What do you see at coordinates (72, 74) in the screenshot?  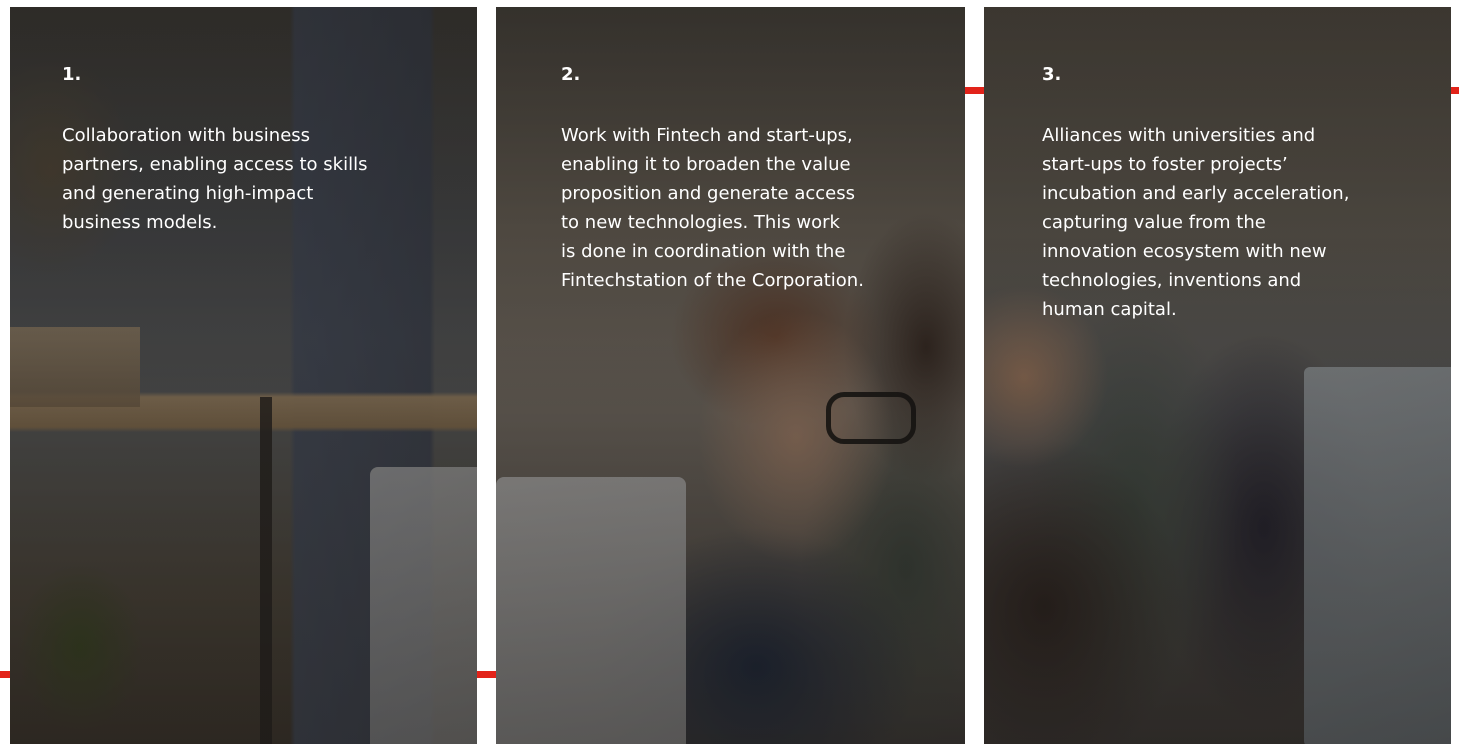 I see `card-number: 1.` at bounding box center [72, 74].